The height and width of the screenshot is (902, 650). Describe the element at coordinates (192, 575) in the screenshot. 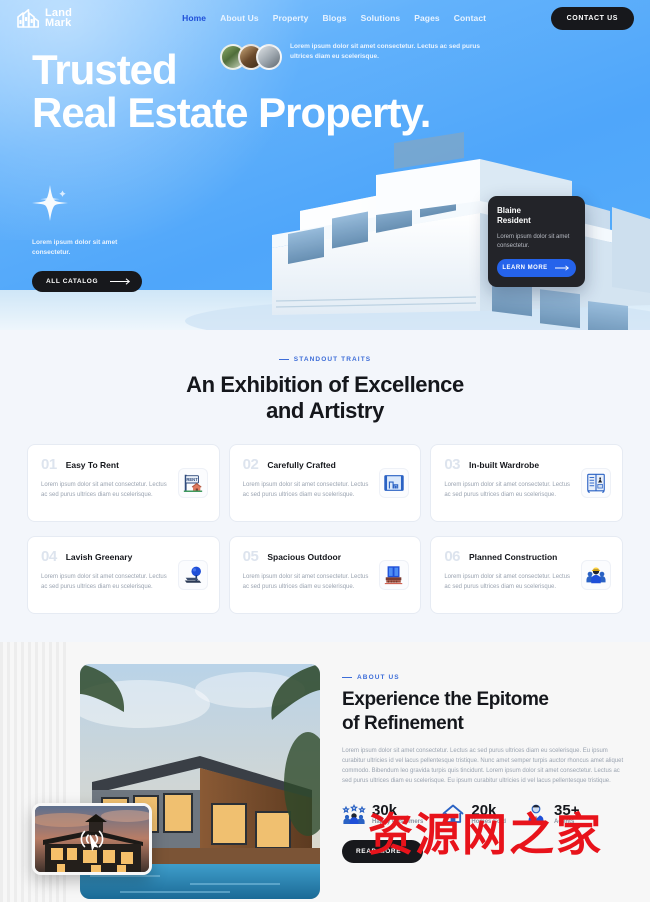

I see `tree-icon` at that location.